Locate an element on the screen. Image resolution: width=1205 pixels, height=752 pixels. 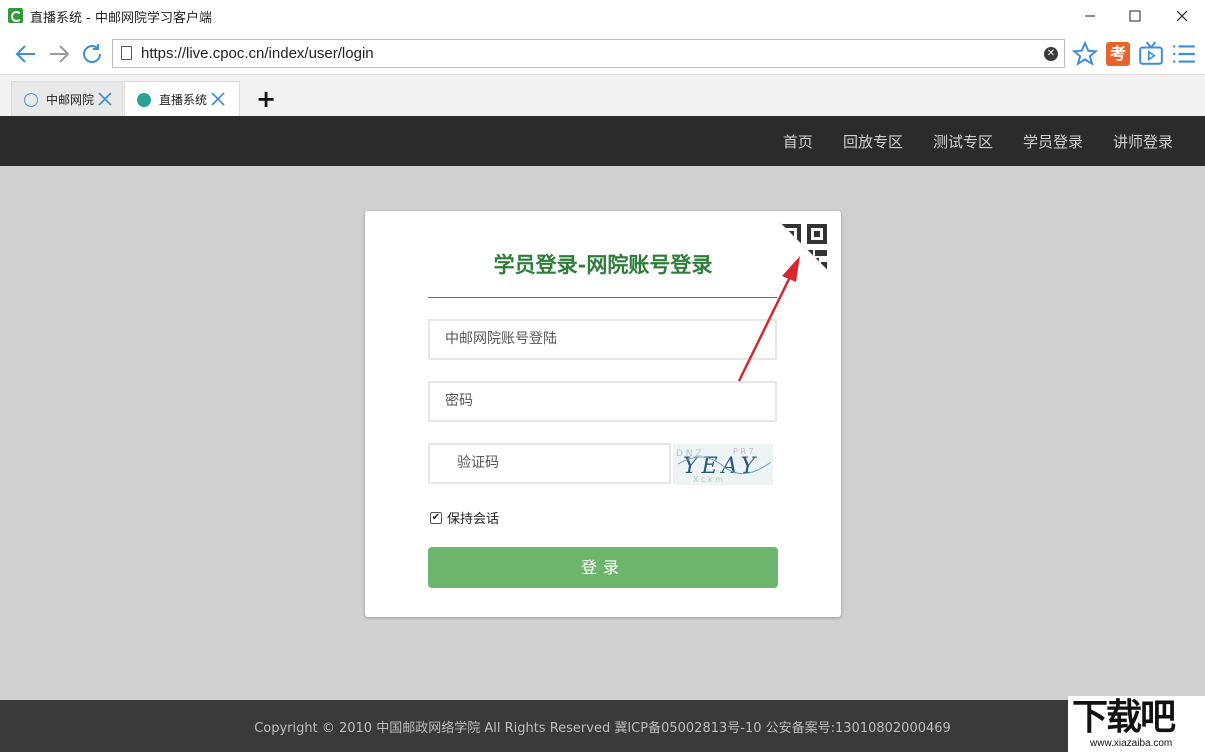
watermark-site: www.xiazaiba.com is located at coordinates (1131, 743).